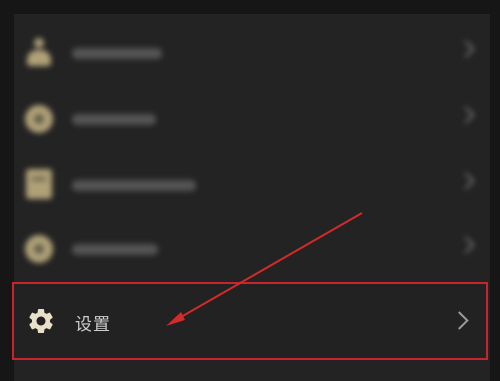 The image size is (500, 381). Describe the element at coordinates (41, 321) in the screenshot. I see `gear-icon` at that location.